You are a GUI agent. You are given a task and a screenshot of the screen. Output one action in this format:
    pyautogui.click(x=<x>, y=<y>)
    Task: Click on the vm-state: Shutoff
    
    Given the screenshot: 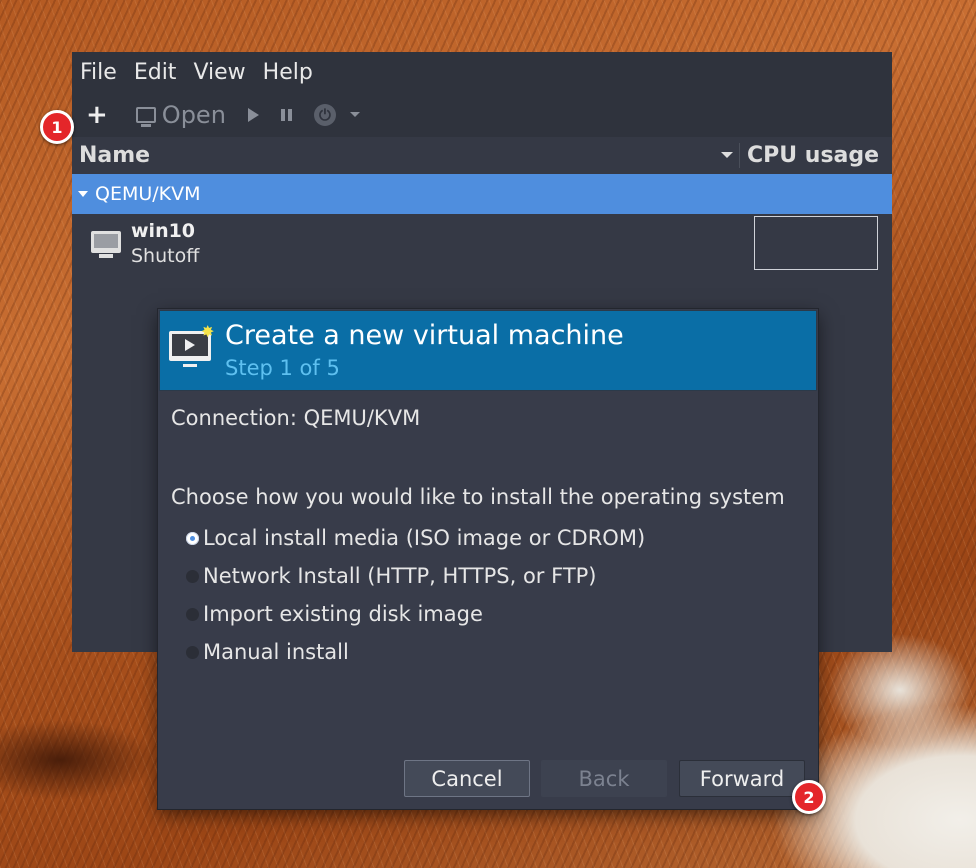 What is the action you would take?
    pyautogui.click(x=165, y=256)
    